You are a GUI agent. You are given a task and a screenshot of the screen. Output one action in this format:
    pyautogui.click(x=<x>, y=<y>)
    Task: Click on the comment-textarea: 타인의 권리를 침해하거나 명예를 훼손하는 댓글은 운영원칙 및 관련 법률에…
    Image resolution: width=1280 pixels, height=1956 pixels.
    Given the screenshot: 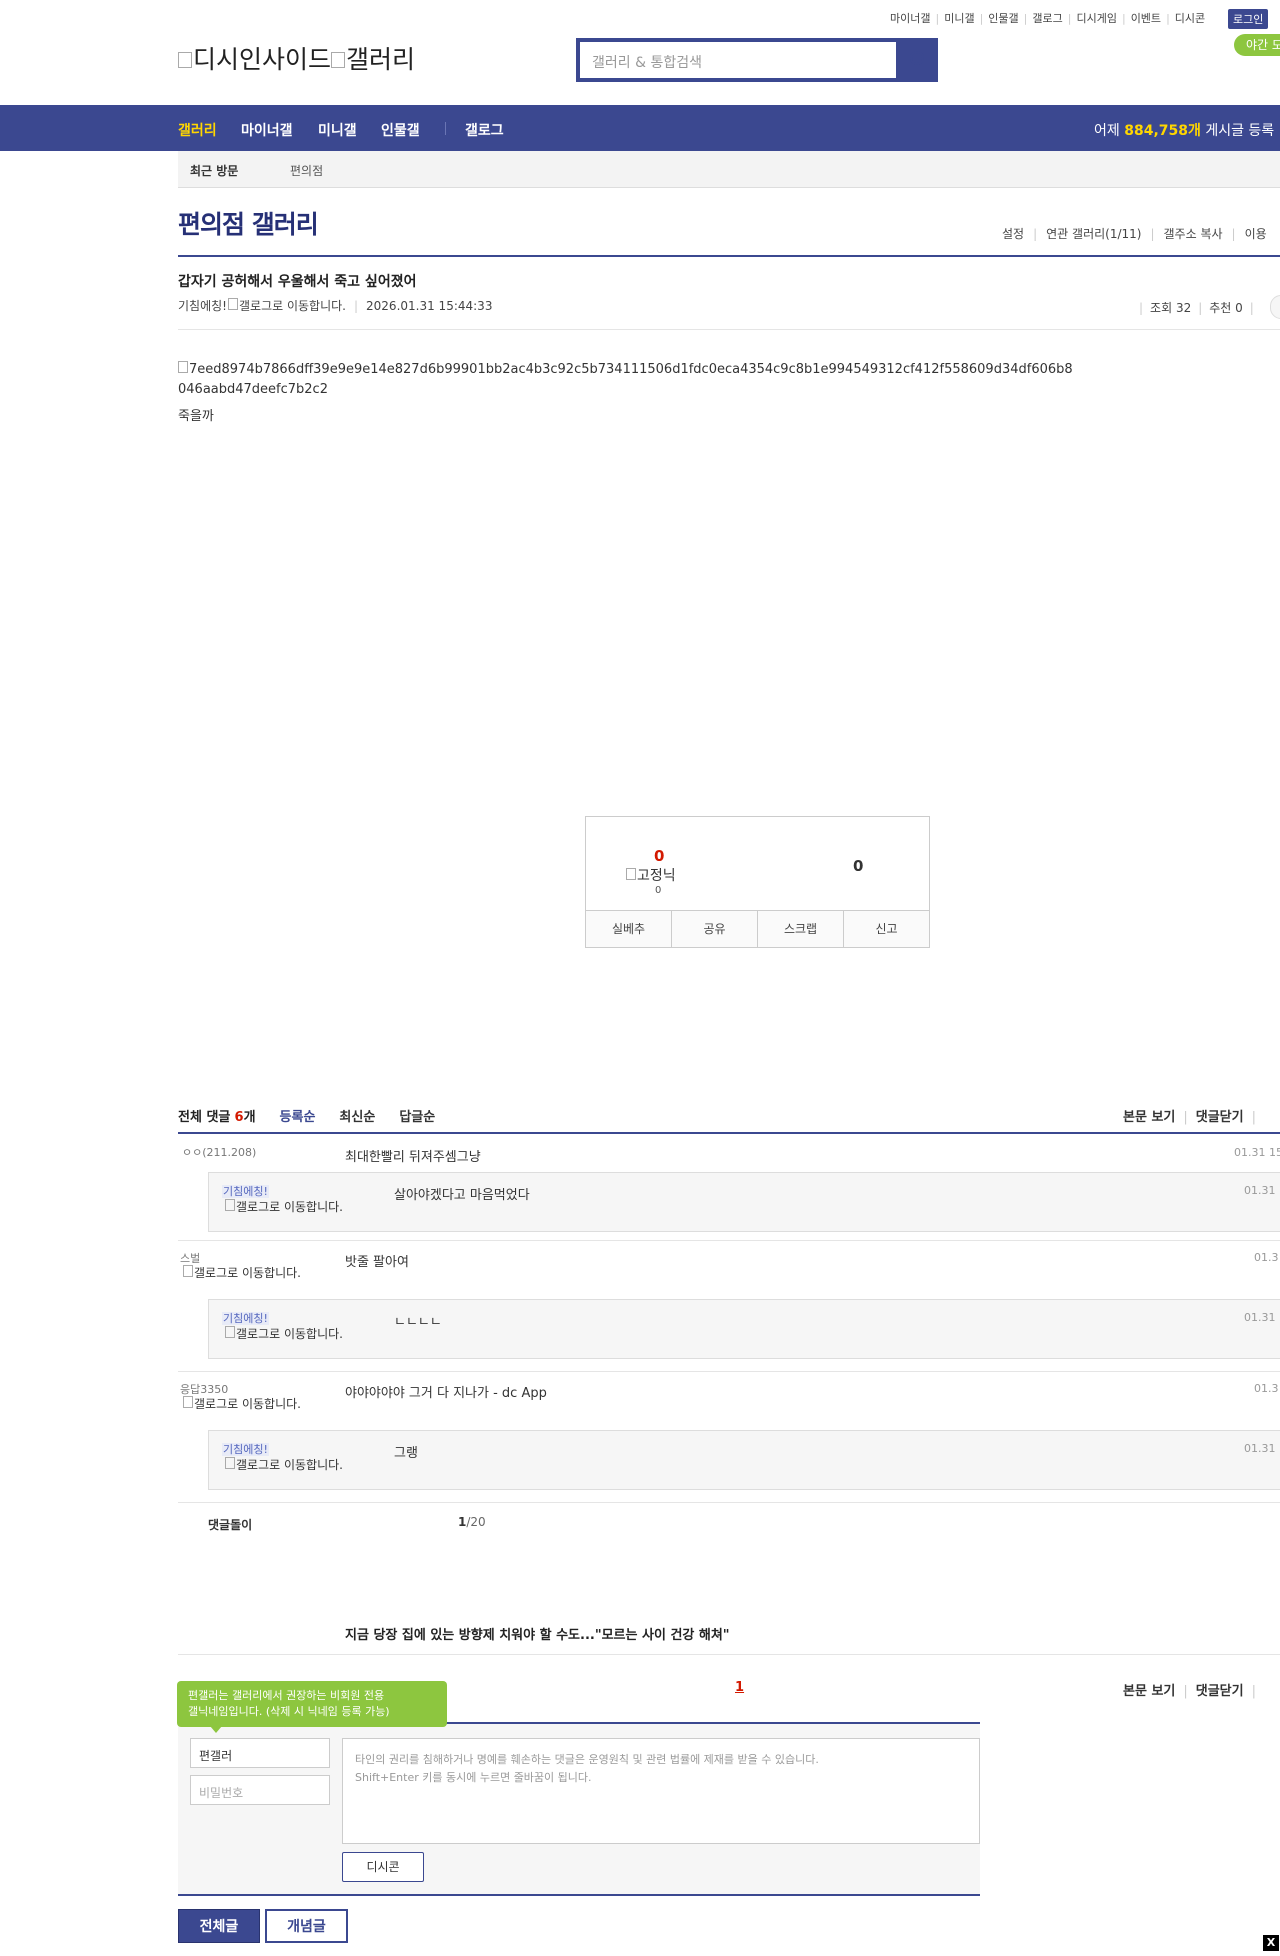 What is the action you would take?
    pyautogui.click(x=661, y=1791)
    